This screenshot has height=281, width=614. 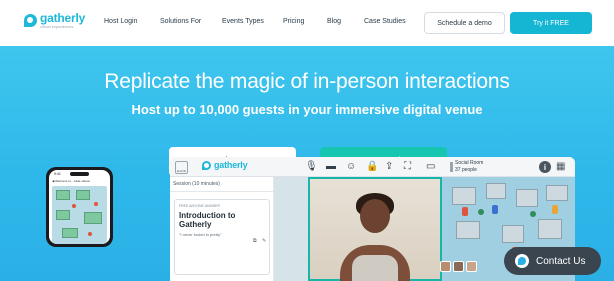 I want to click on participant-shirt, so click(x=375, y=268).